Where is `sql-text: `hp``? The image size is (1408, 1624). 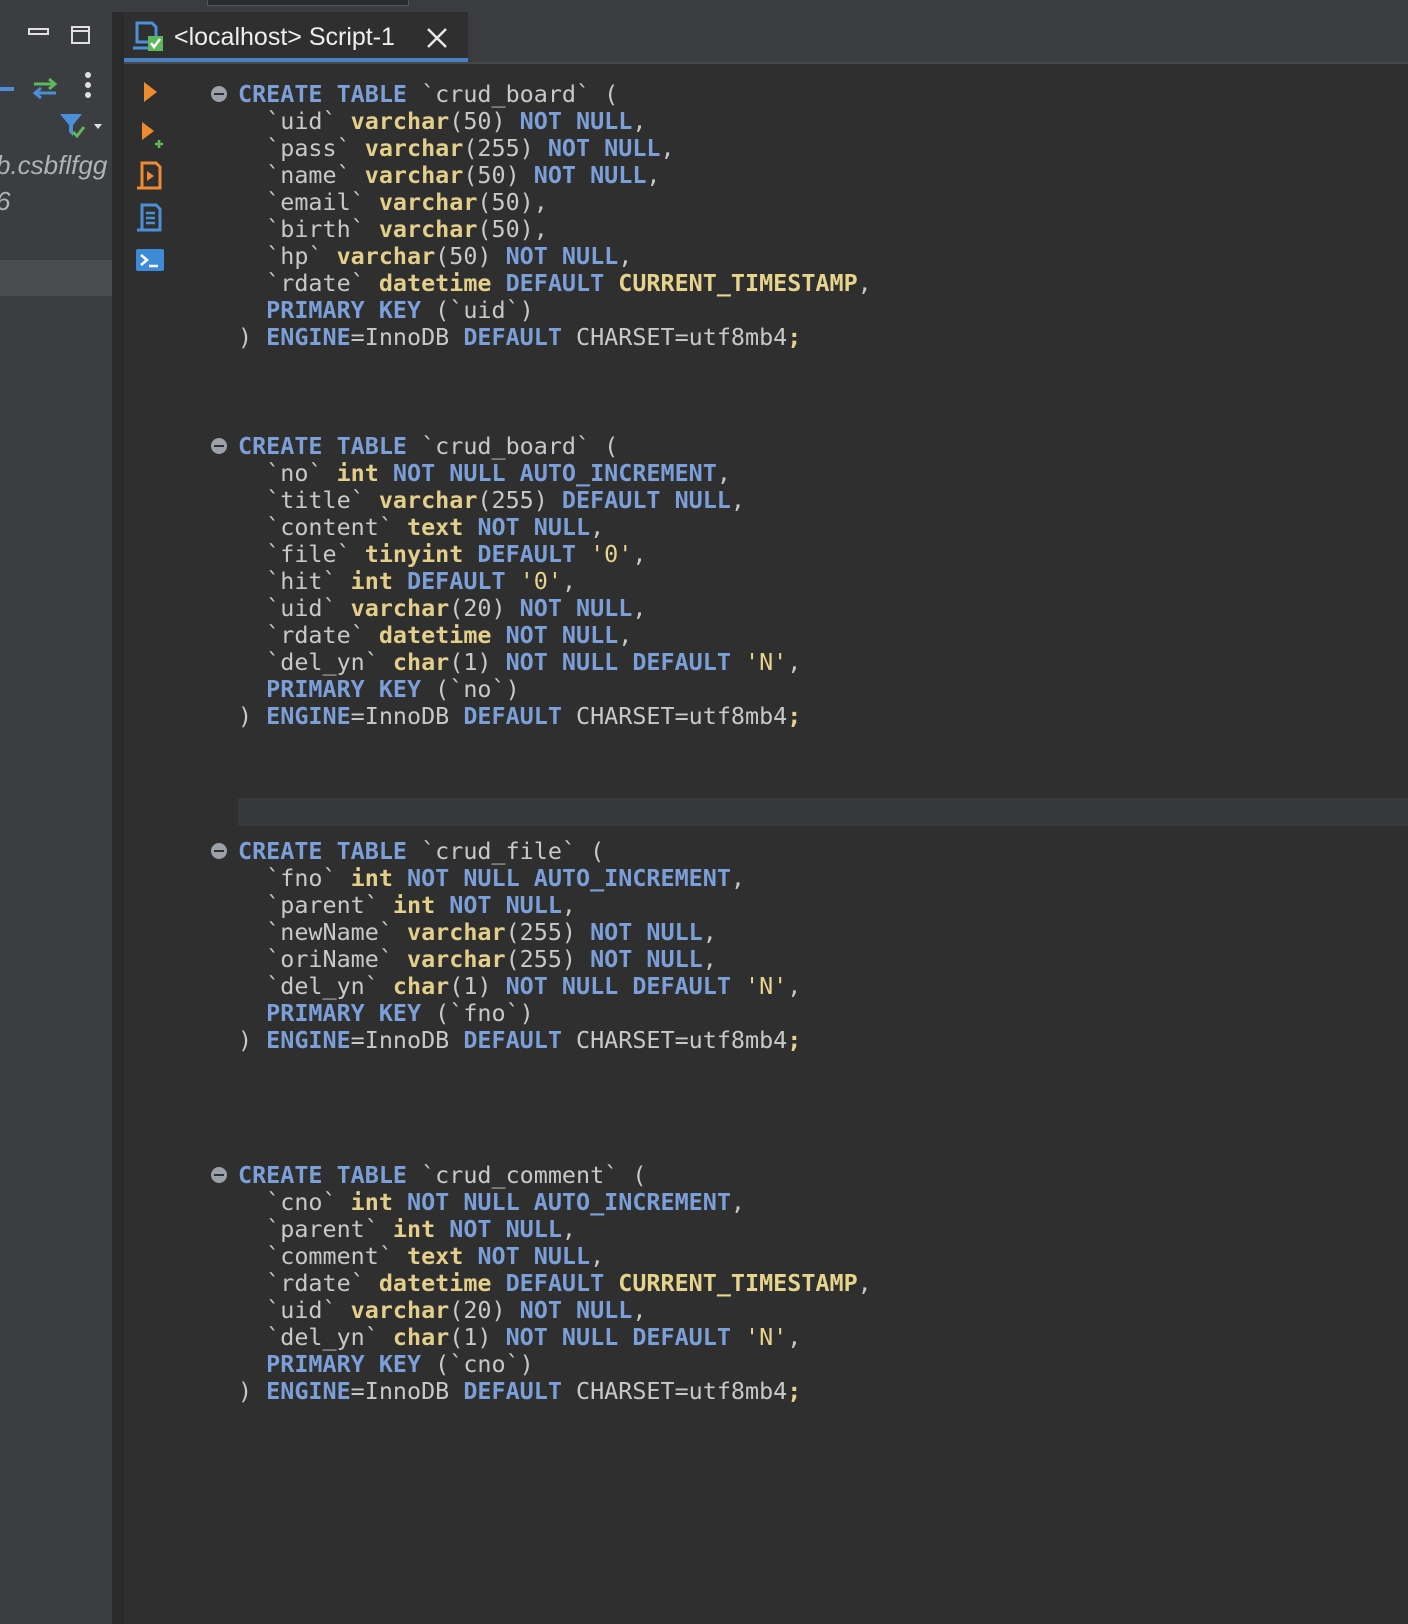
sql-text: `hp` is located at coordinates (287, 256).